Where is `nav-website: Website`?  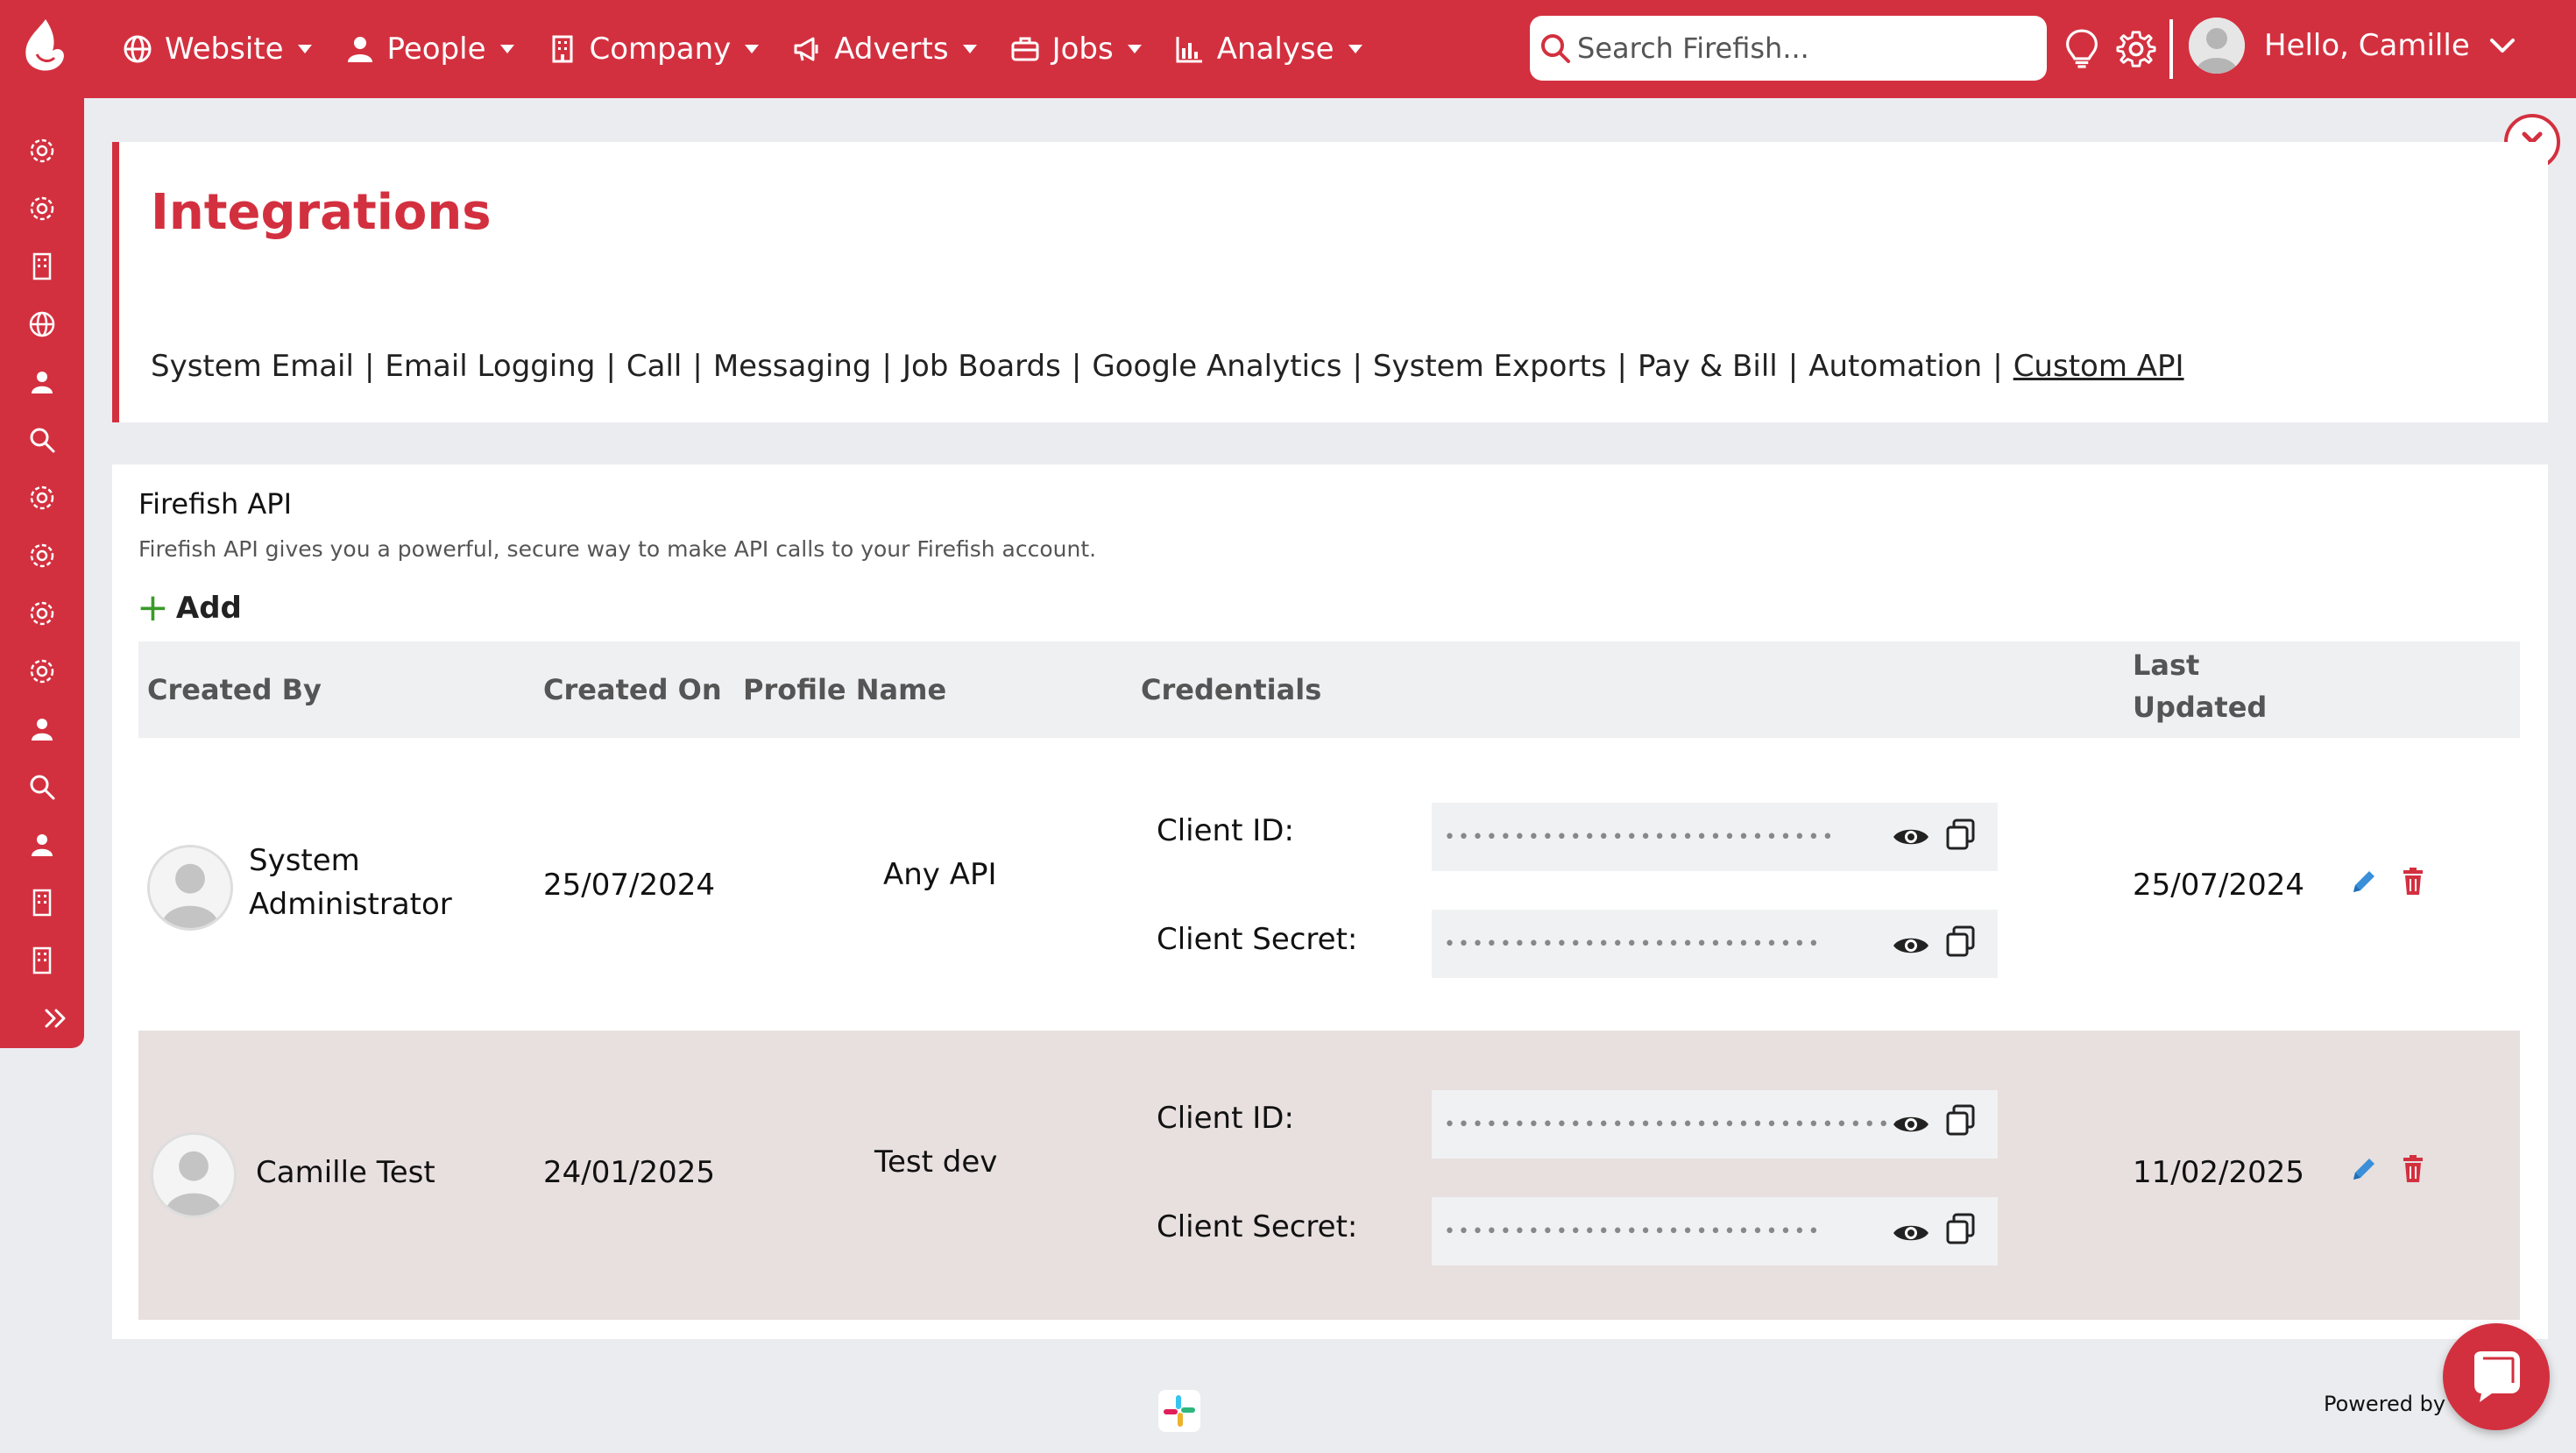
nav-website: Website is located at coordinates (217, 49).